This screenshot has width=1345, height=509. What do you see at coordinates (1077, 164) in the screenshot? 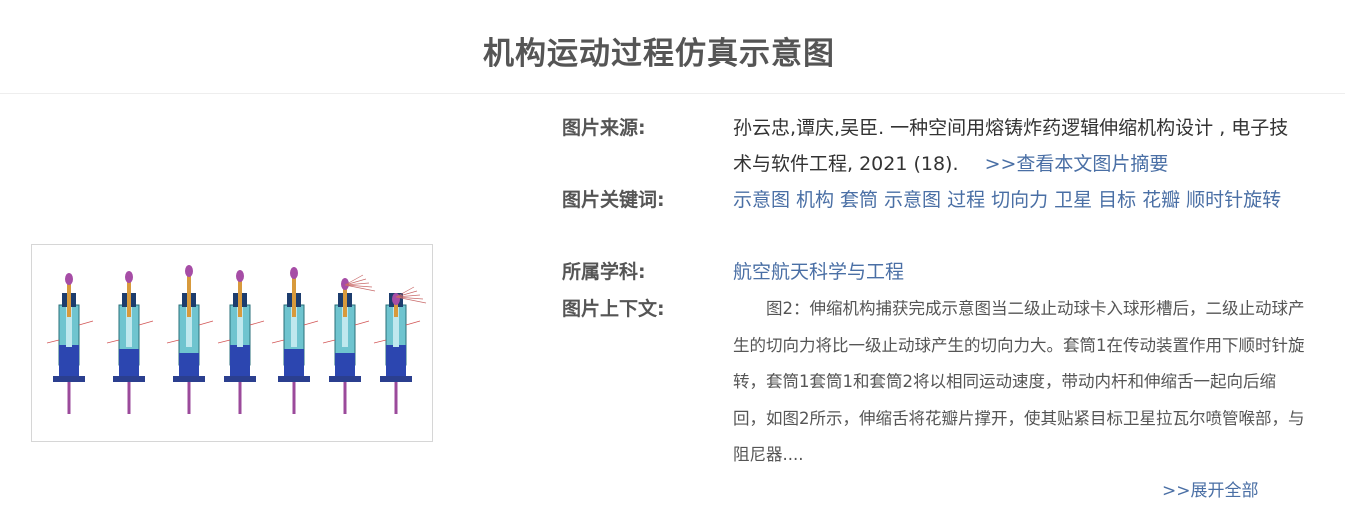
I see `view-abstract-link: >>查看本文图片摘要` at bounding box center [1077, 164].